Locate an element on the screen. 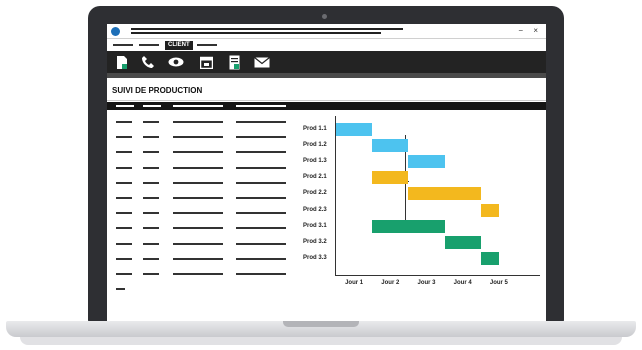  report-icon is located at coordinates (234, 62).